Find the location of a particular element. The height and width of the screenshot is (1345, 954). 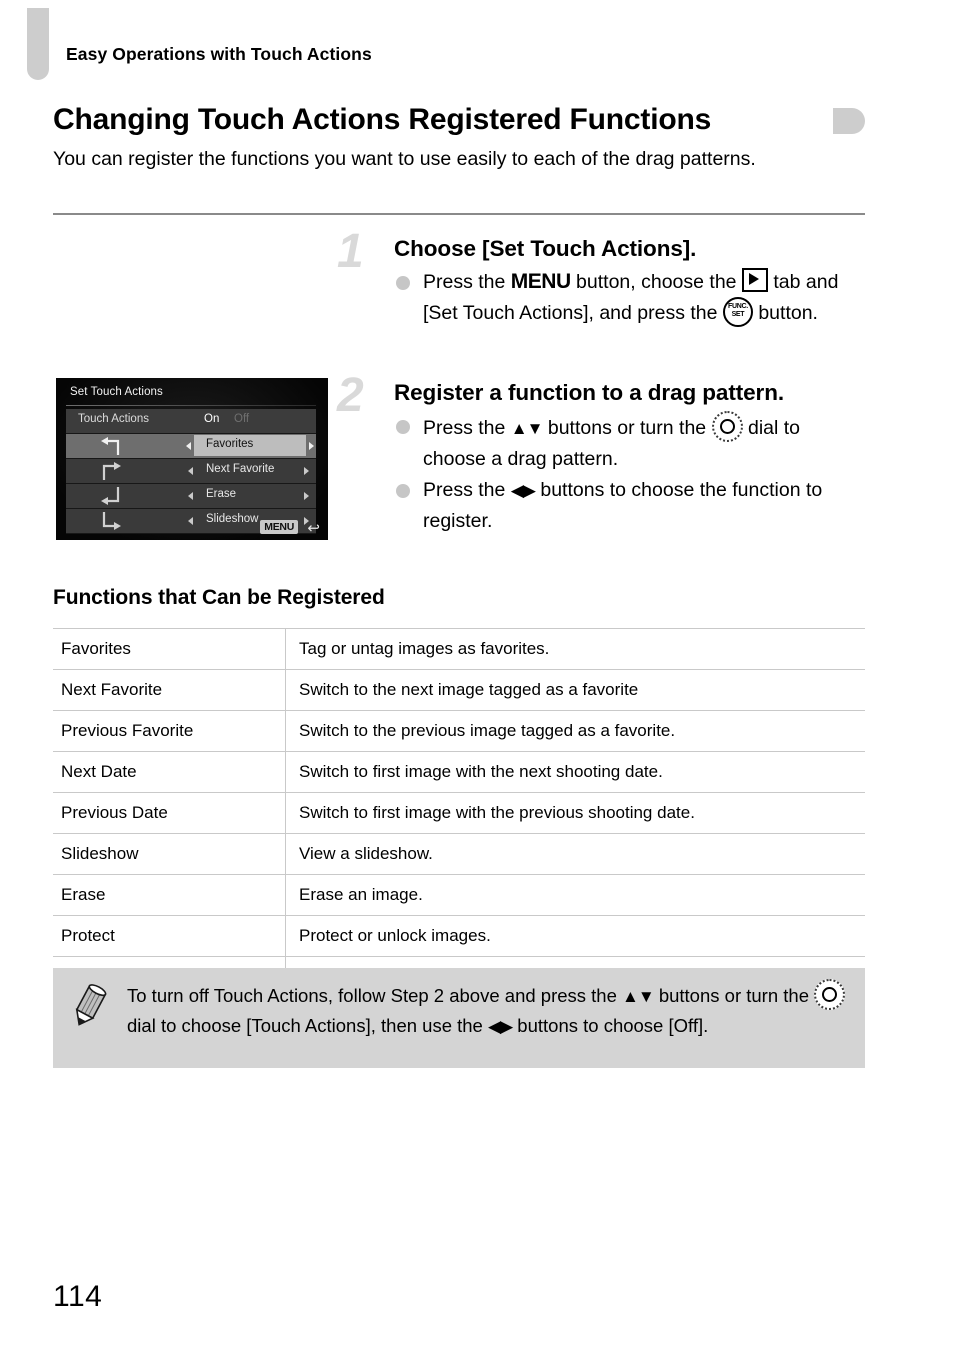

camera-setting-on: On is located at coordinates (212, 419).